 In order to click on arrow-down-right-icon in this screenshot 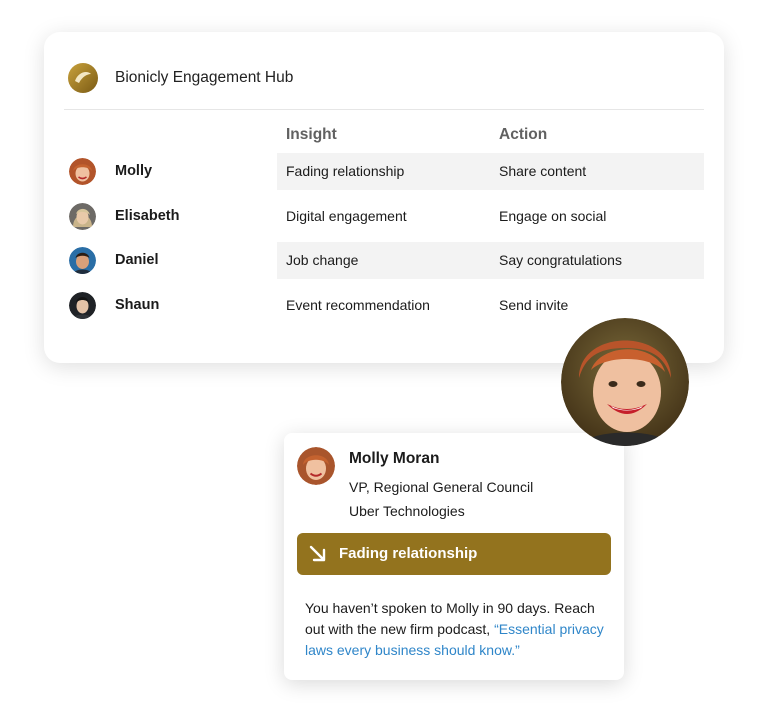, I will do `click(317, 553)`.